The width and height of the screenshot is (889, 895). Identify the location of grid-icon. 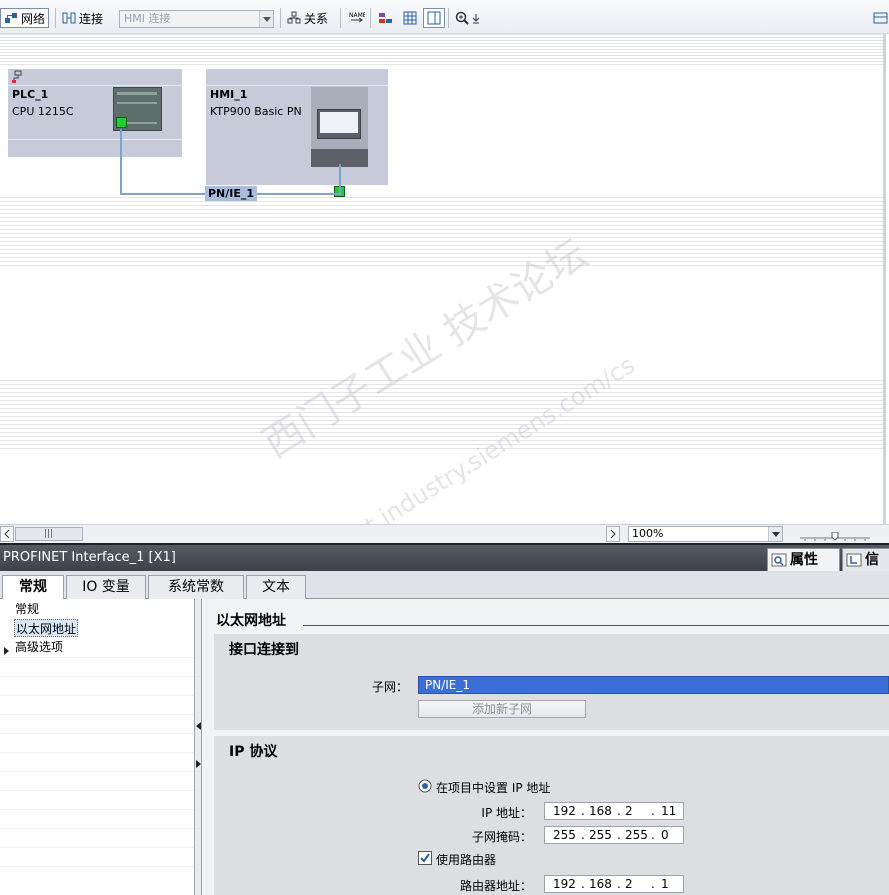
(410, 18).